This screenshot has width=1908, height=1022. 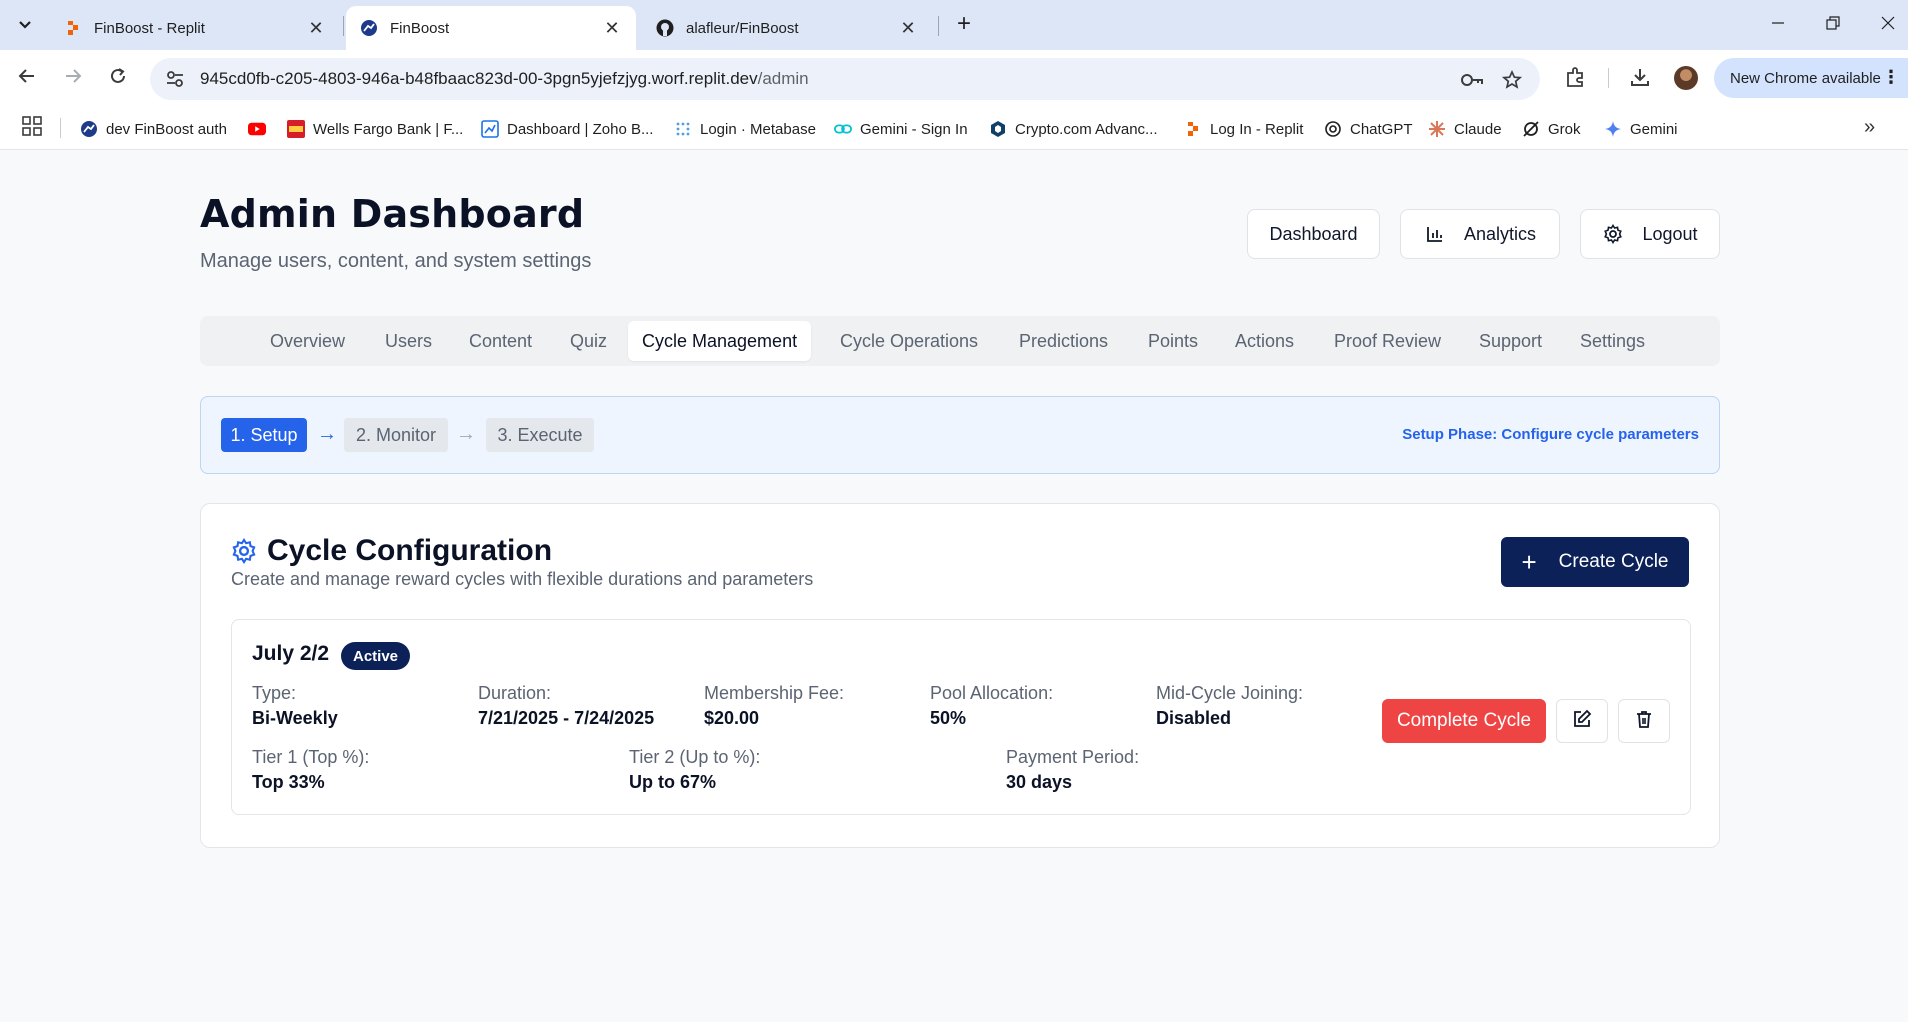 I want to click on bookmark-metabase: Login · Metabase, so click(x=745, y=129).